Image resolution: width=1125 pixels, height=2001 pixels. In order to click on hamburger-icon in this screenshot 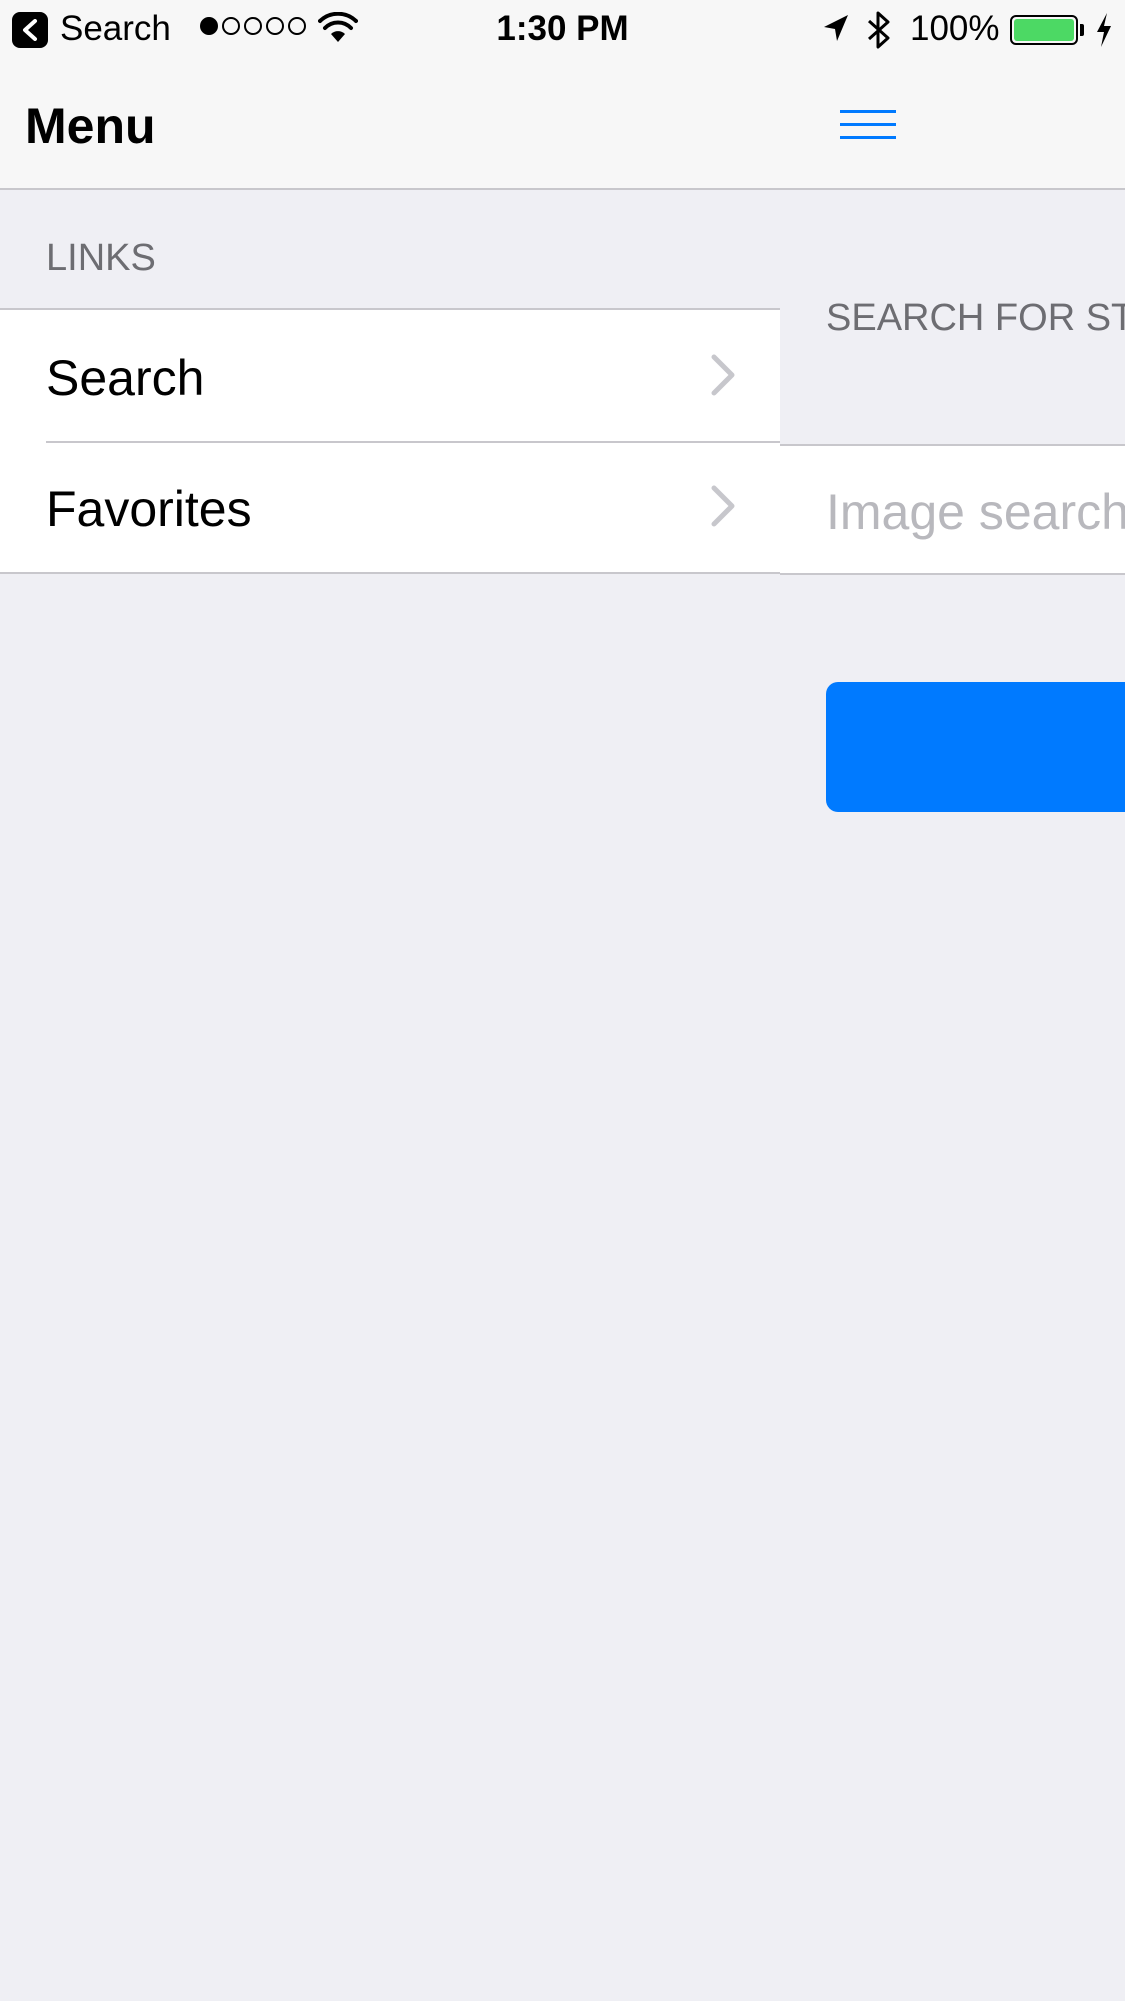, I will do `click(869, 124)`.